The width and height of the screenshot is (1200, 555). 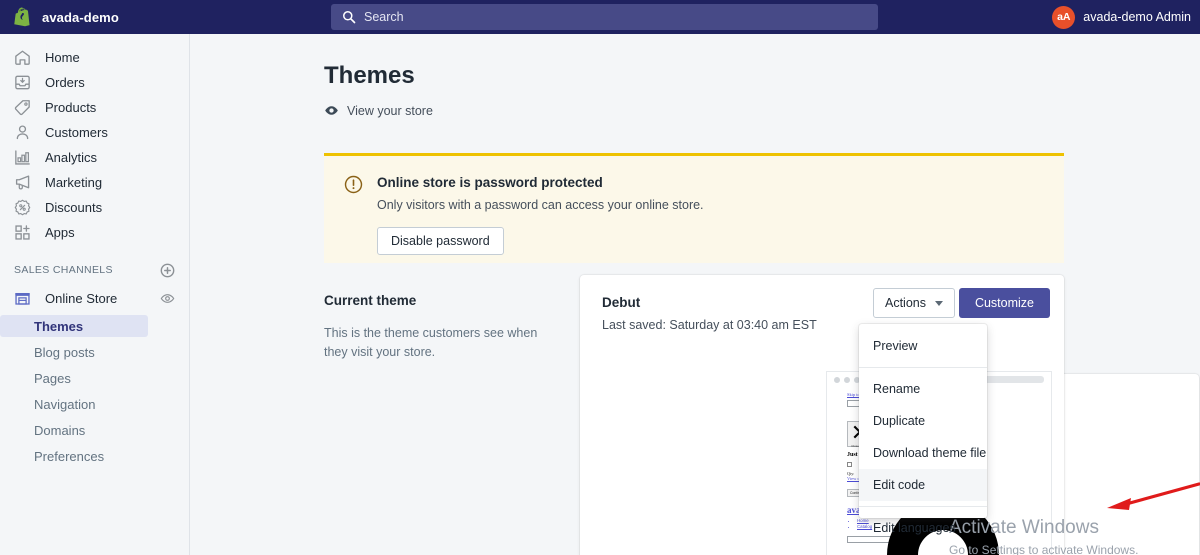 I want to click on sidebar-item-blog-posts: Blog posts, so click(x=74, y=352).